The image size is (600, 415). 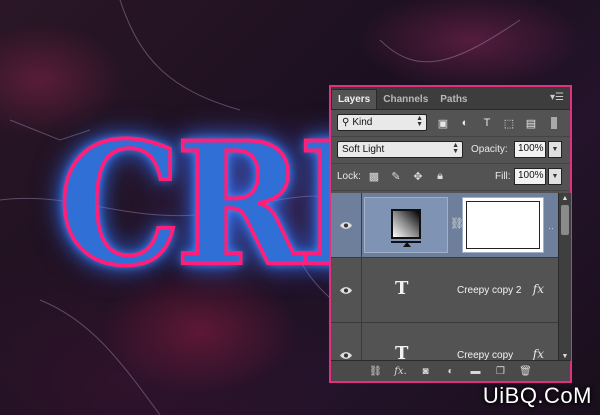 What do you see at coordinates (489, 149) in the screenshot?
I see `opacity-label: Opacity:` at bounding box center [489, 149].